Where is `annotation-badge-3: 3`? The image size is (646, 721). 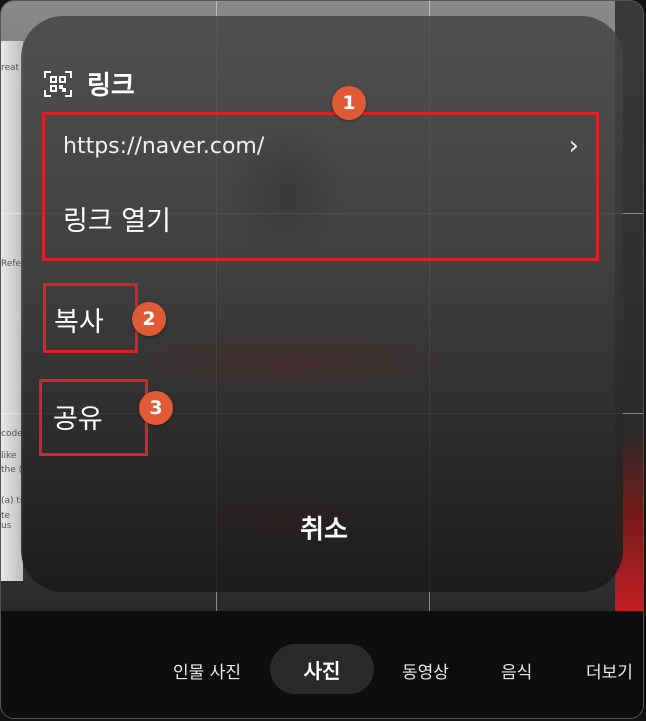 annotation-badge-3: 3 is located at coordinates (156, 408).